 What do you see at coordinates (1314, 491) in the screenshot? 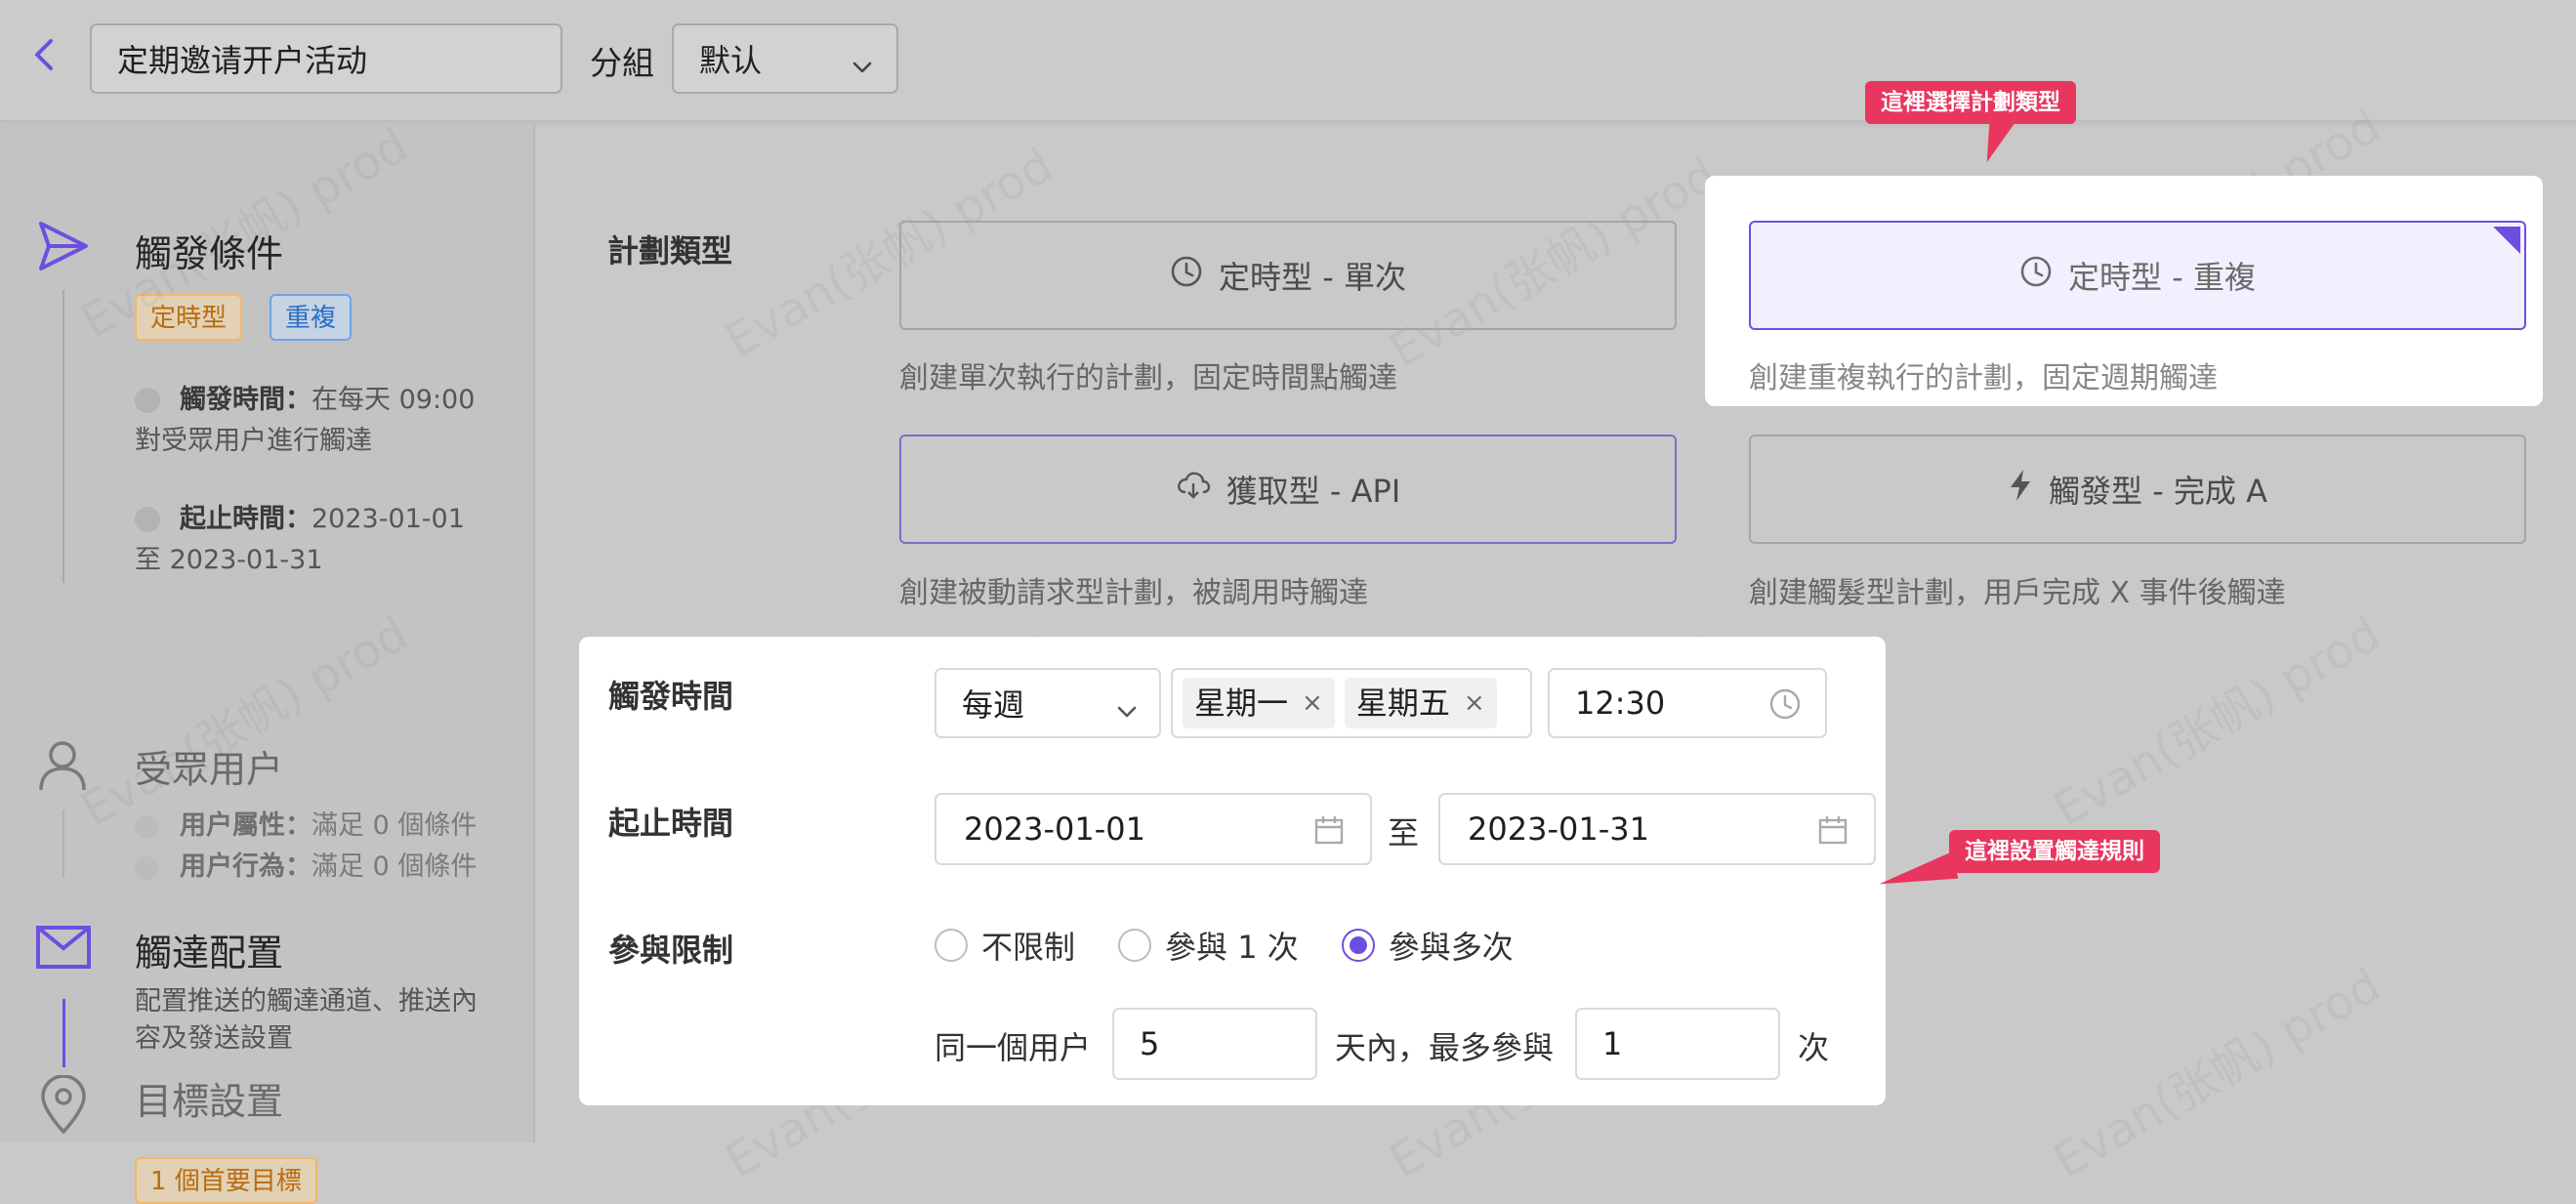
I see `plan-card-title: 獲取型 - API` at bounding box center [1314, 491].